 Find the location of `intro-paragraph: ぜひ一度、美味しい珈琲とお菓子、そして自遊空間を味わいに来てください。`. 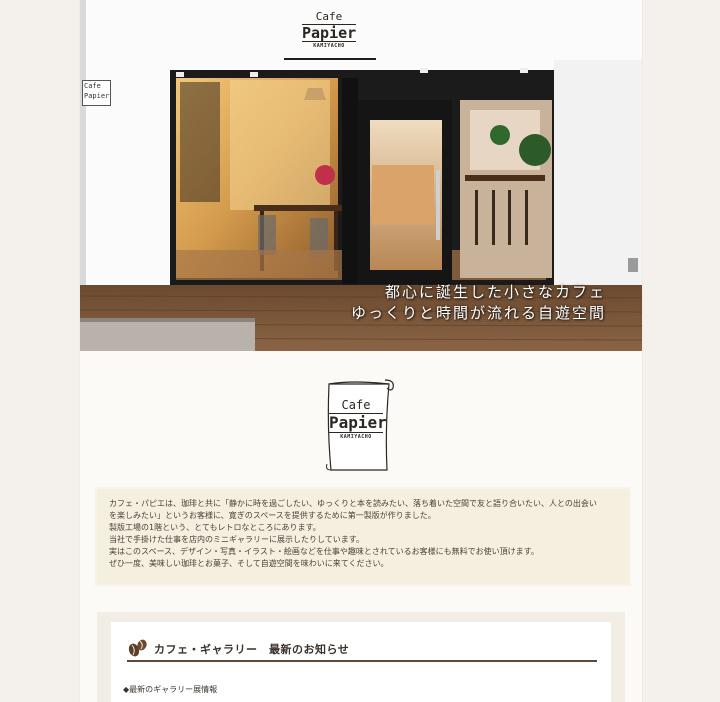

intro-paragraph: ぜひ一度、美味しい珈琲とお菓子、そして自遊空間を味わいに来てください。 is located at coordinates (249, 563).